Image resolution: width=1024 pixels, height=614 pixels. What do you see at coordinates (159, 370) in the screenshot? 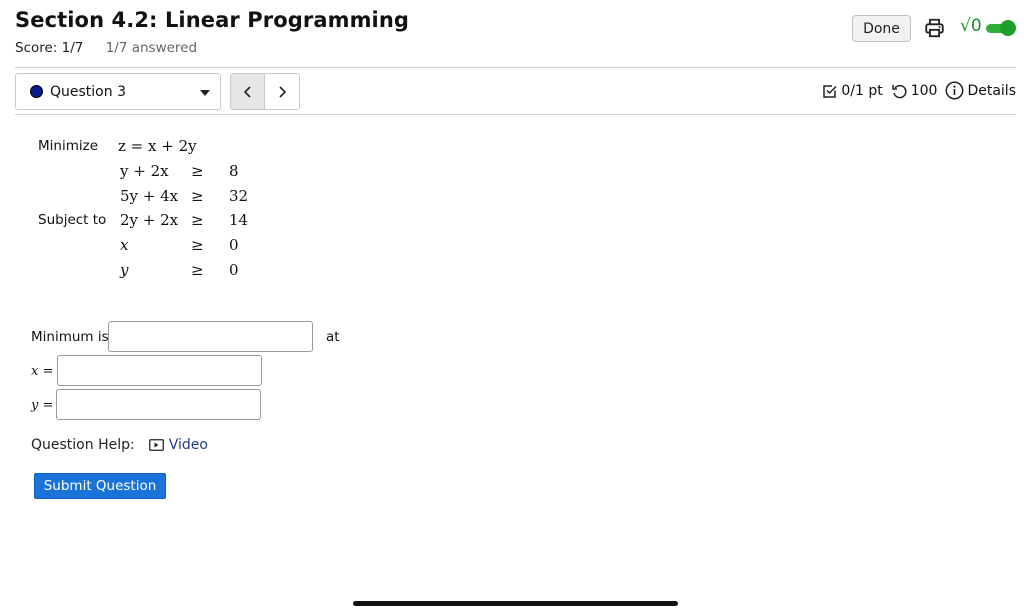
I see `x-input` at bounding box center [159, 370].